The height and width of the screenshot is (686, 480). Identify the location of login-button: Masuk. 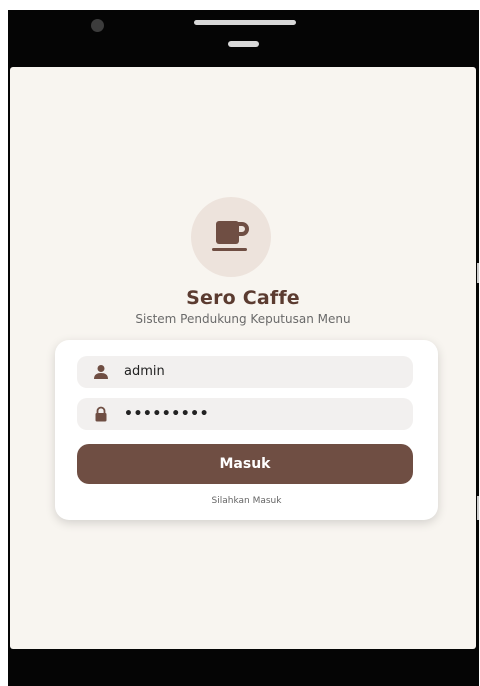
(245, 464).